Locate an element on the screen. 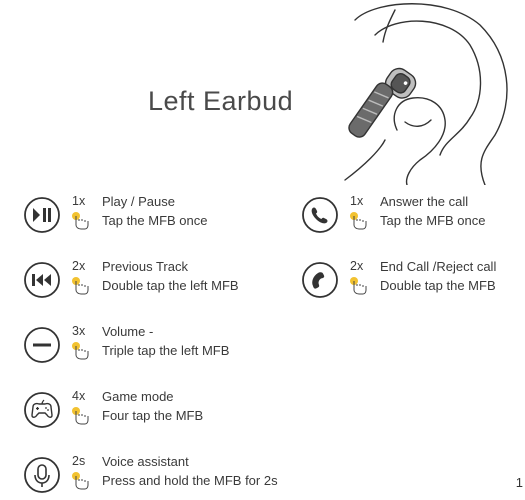  action-description: Triple tap the left MFB is located at coordinates (166, 350).